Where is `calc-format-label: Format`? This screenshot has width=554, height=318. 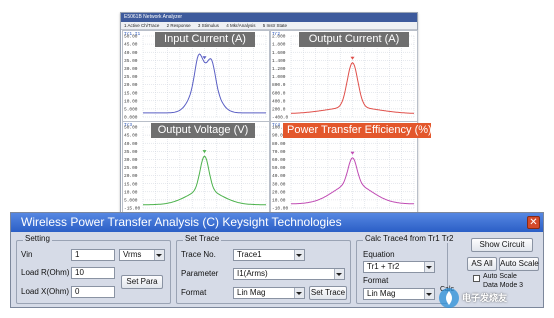
calc-format-label: Format is located at coordinates (376, 280).